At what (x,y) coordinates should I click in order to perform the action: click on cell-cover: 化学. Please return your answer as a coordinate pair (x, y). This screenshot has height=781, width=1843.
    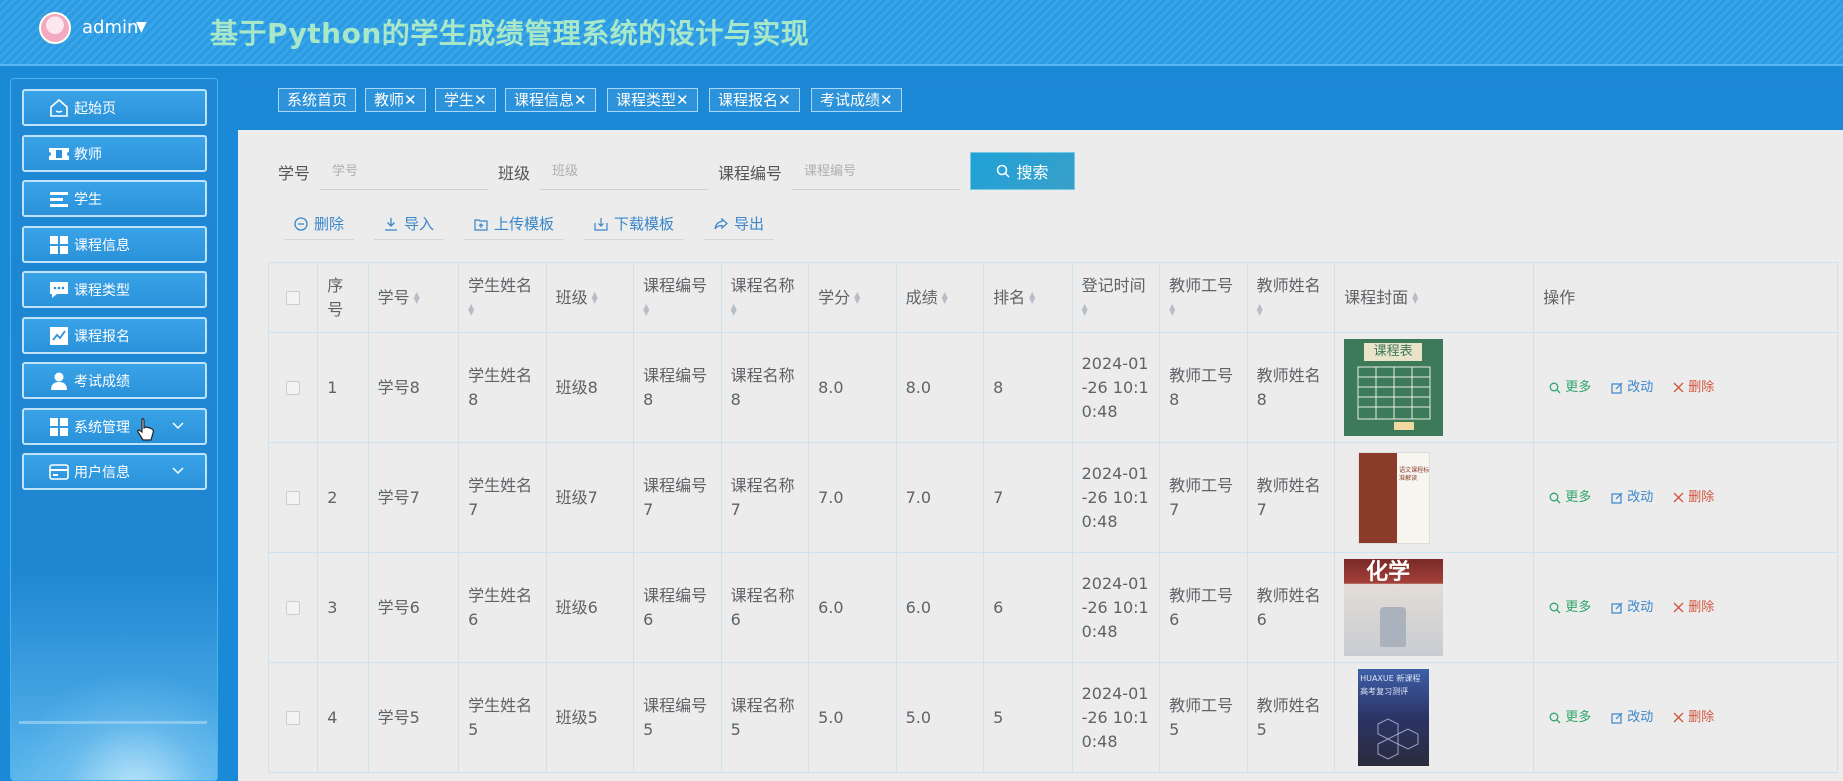
    Looking at the image, I should click on (1434, 607).